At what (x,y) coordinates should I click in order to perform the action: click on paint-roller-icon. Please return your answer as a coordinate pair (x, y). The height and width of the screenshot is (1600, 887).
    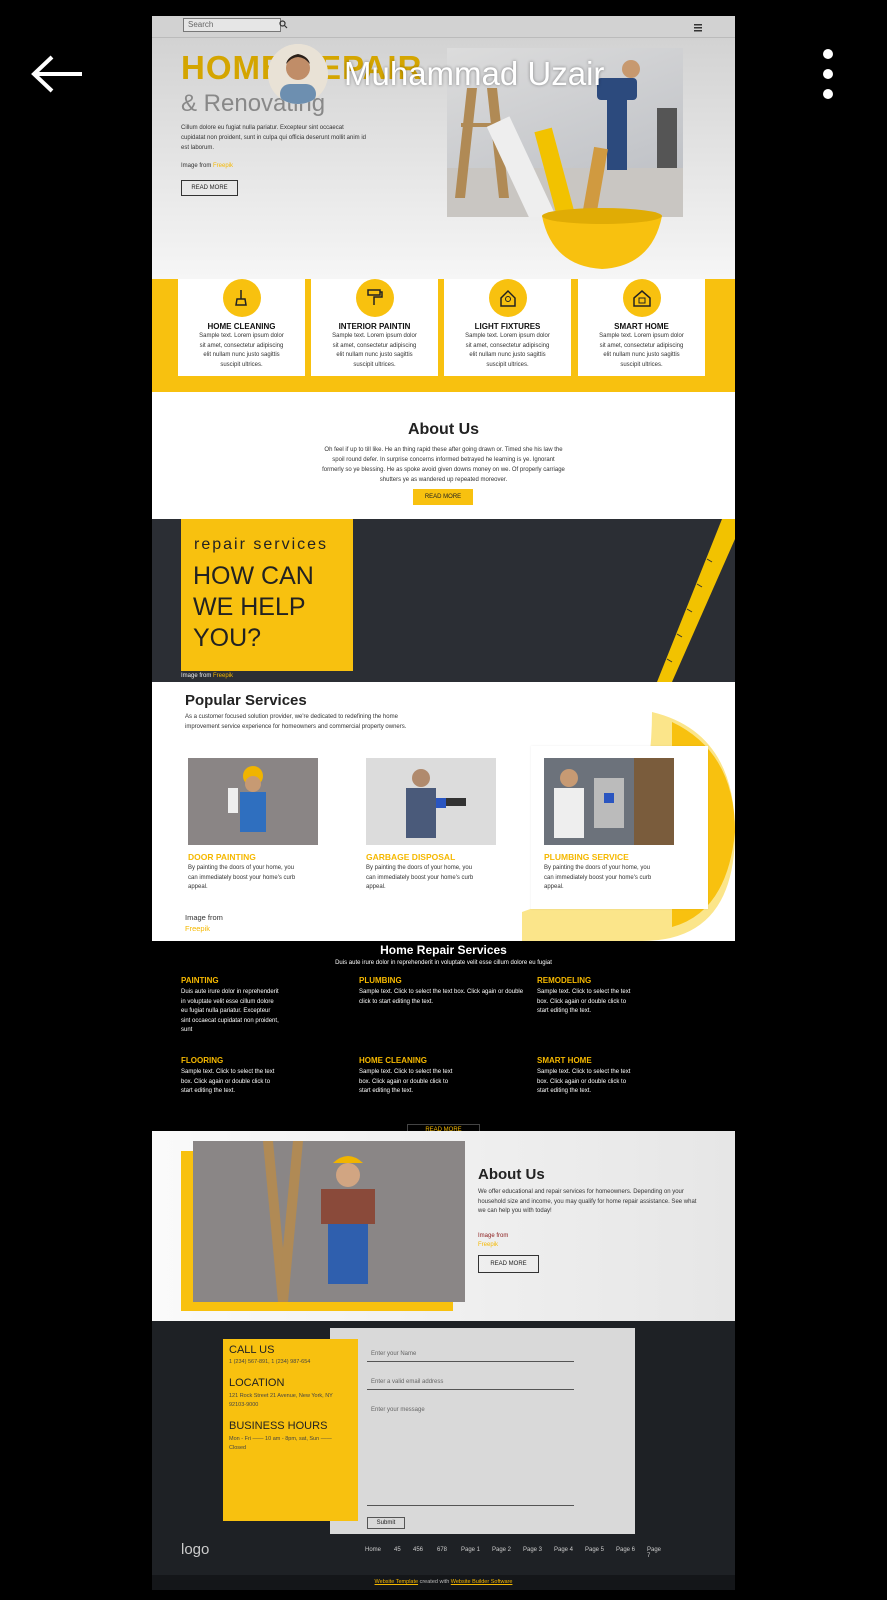
    Looking at the image, I should click on (375, 298).